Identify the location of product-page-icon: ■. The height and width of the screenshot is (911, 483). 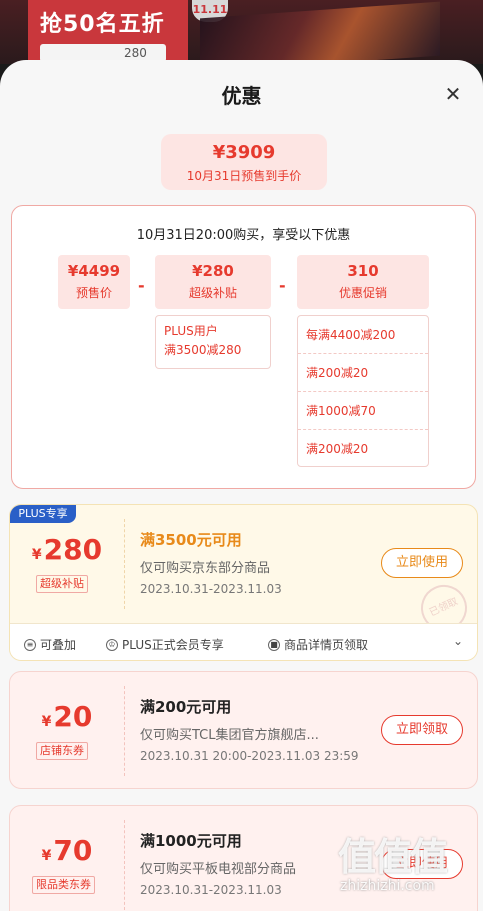
(274, 644).